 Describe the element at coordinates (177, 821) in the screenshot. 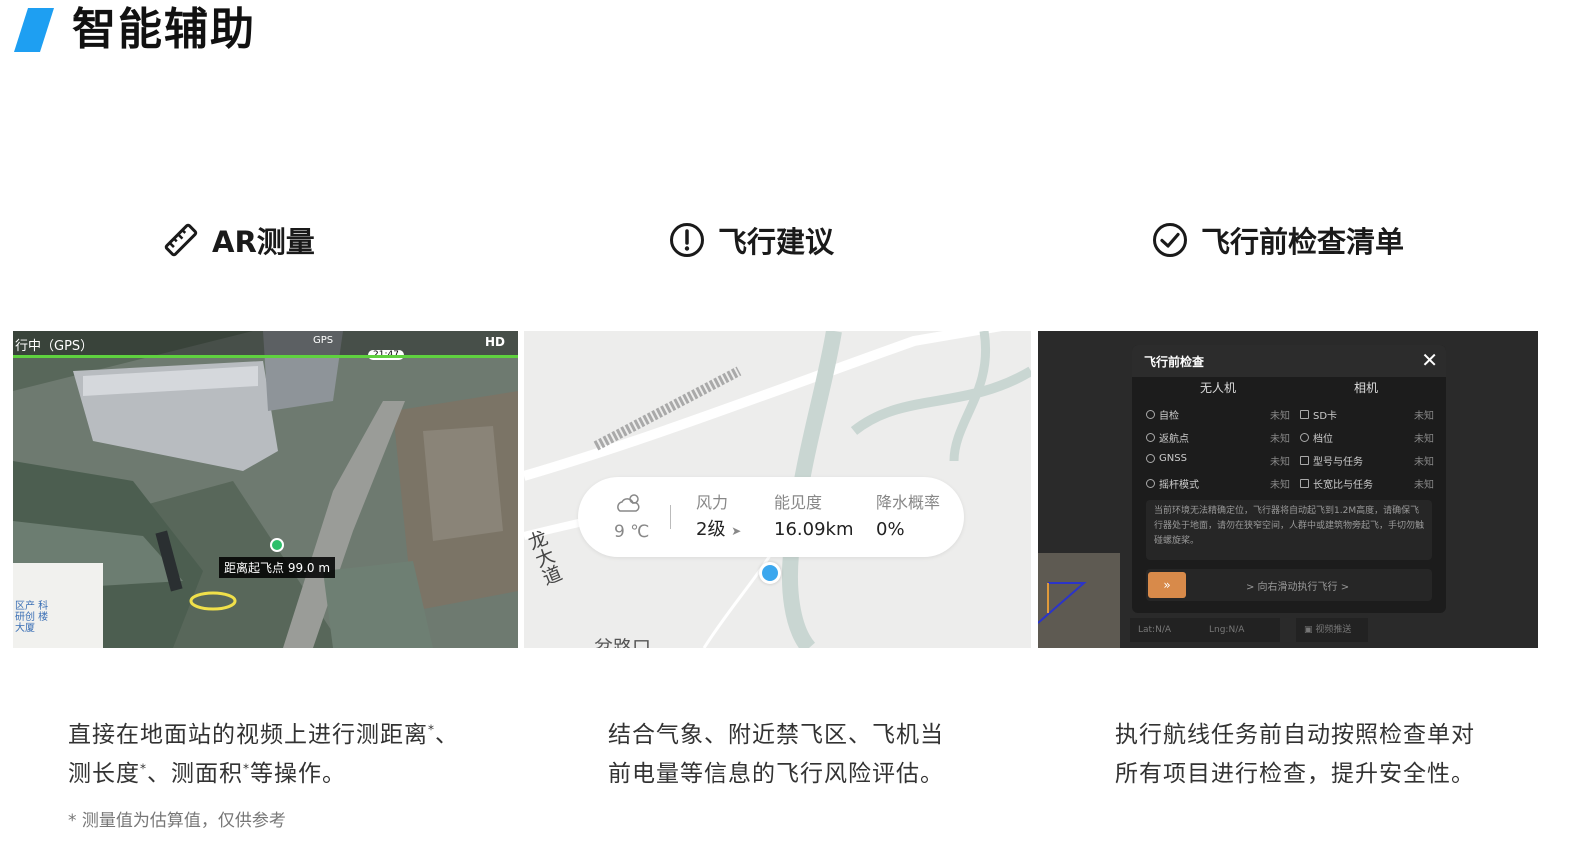

I see `measurement-footnote: * 测量值为估算值，仅供参考` at that location.